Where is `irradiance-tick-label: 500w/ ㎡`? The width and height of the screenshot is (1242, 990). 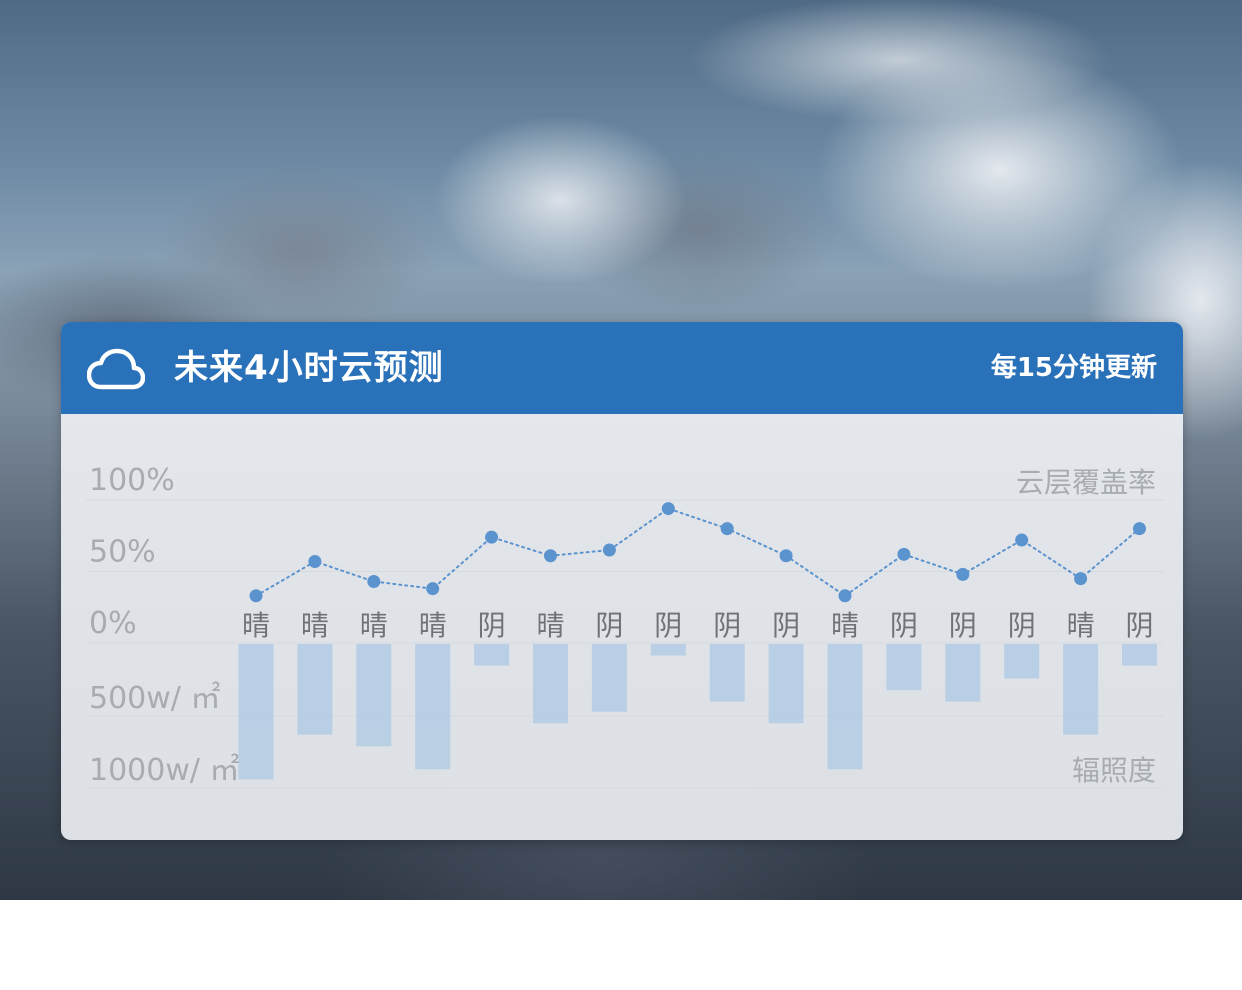 irradiance-tick-label: 500w/ ㎡ is located at coordinates (154, 698).